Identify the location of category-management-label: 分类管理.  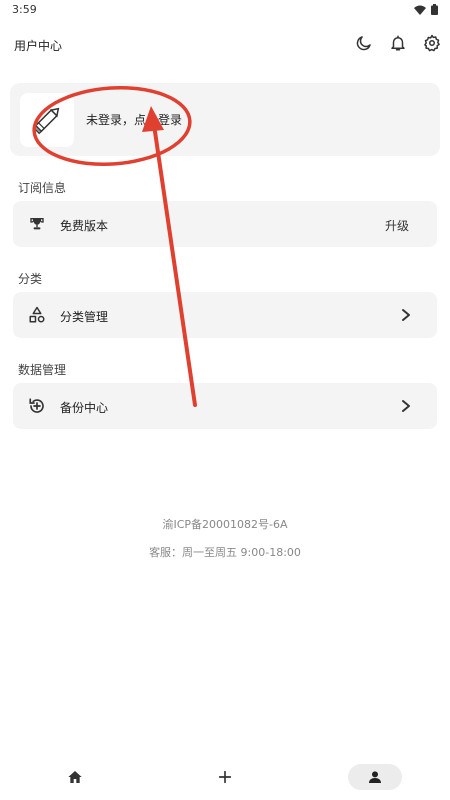
(84, 317).